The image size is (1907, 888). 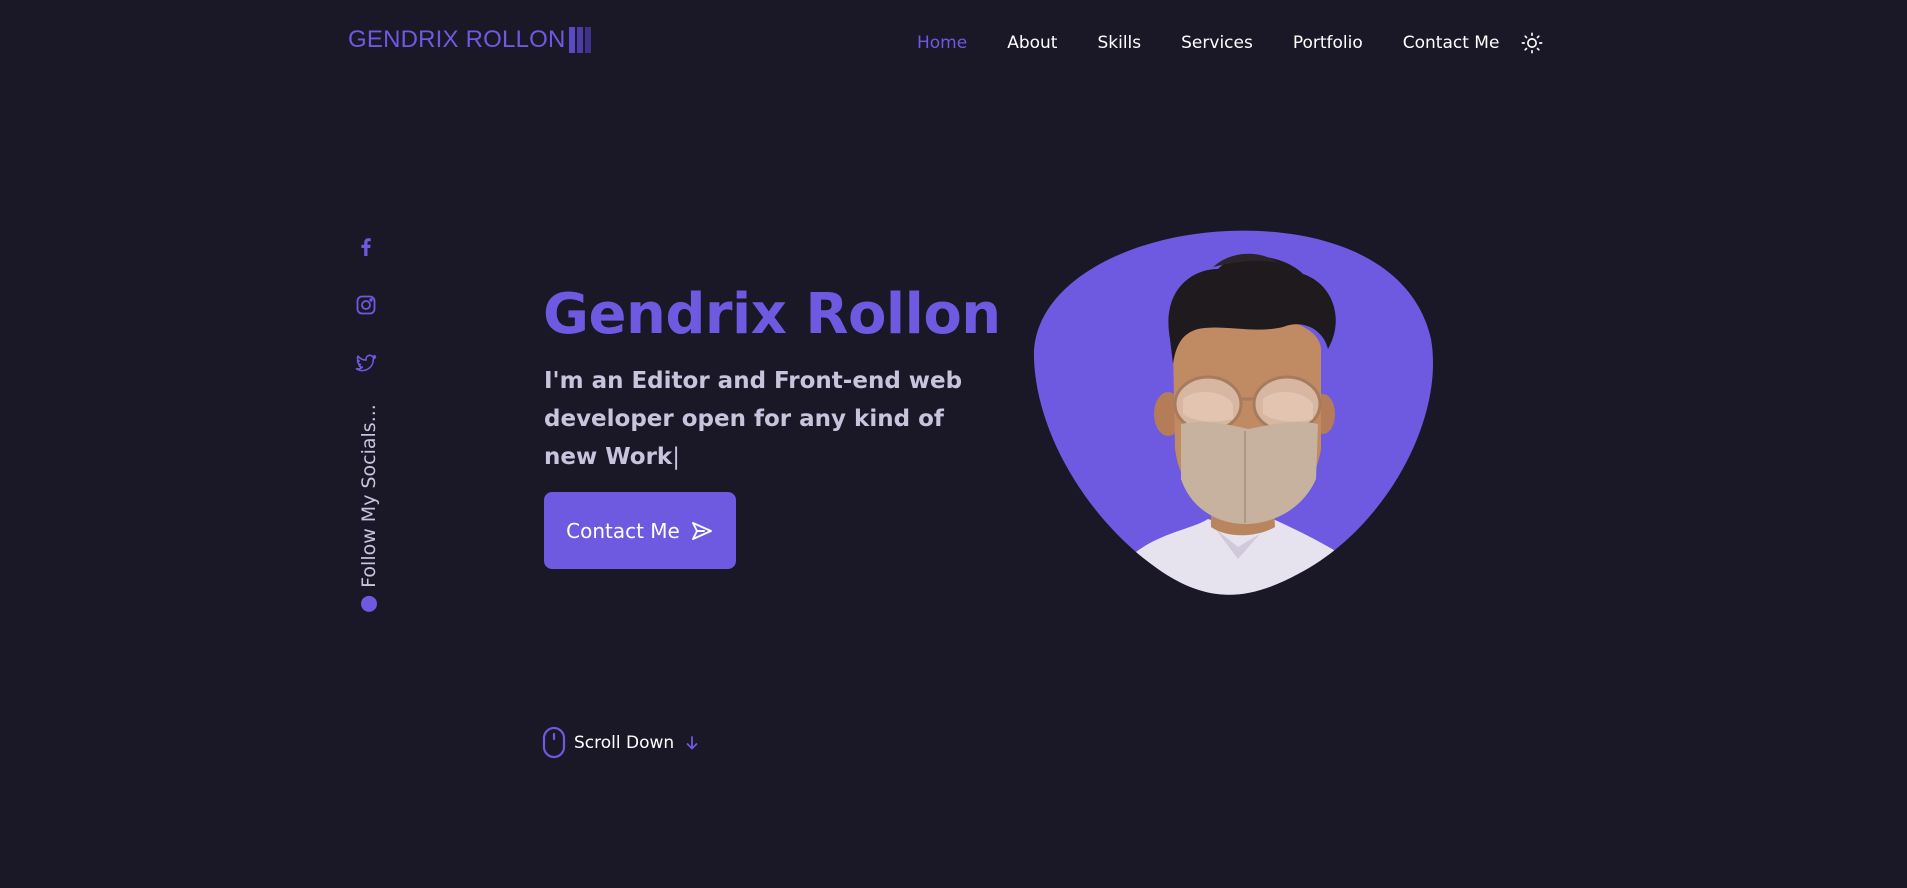 What do you see at coordinates (366, 363) in the screenshot?
I see `twitter-icon` at bounding box center [366, 363].